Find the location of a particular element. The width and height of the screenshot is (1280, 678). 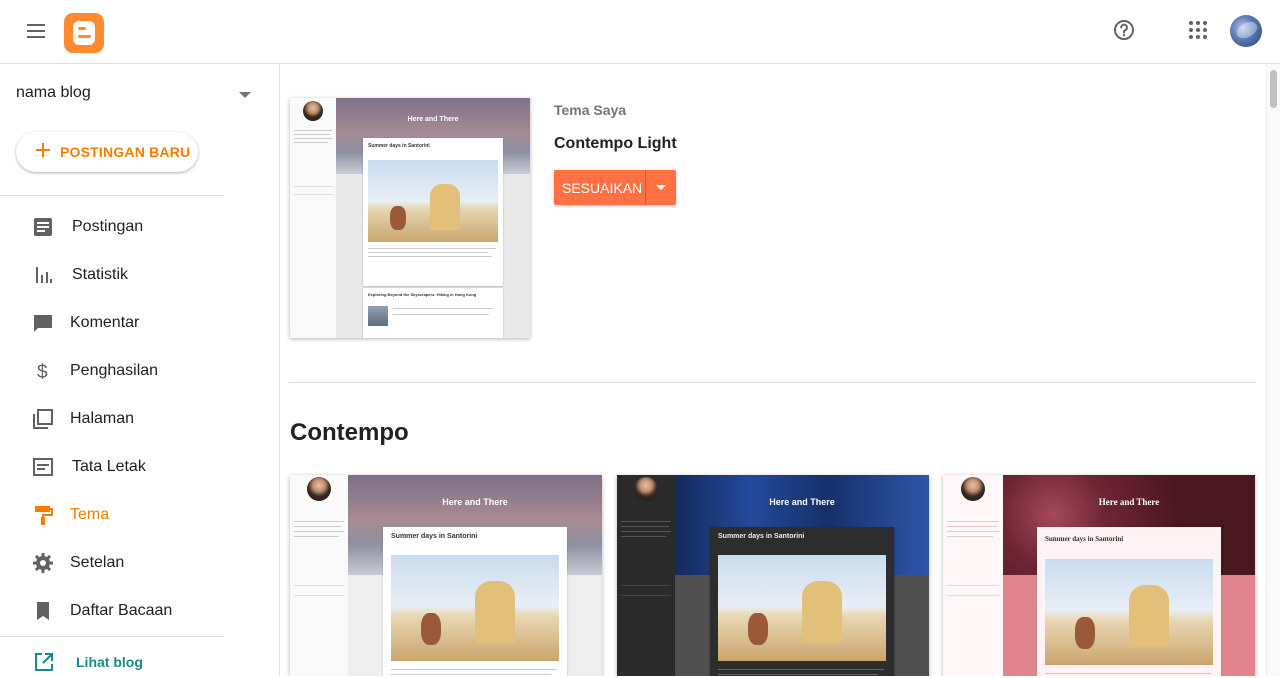

customize-button-group: SESUAIKAN is located at coordinates (615, 187).